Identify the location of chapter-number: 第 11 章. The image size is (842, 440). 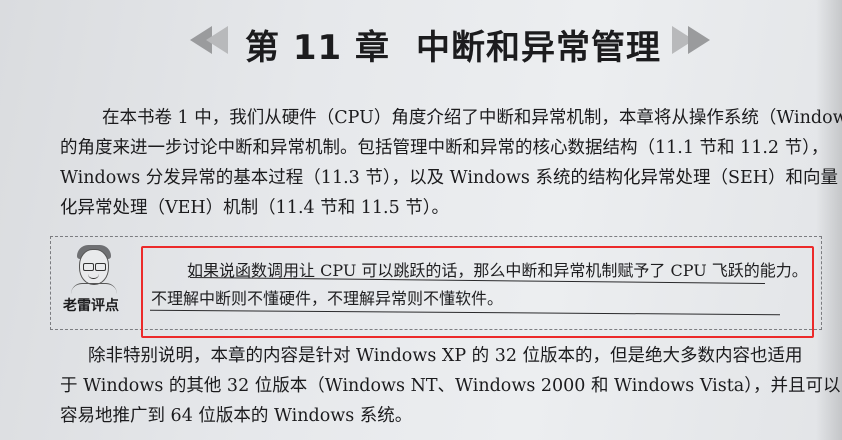
(317, 48).